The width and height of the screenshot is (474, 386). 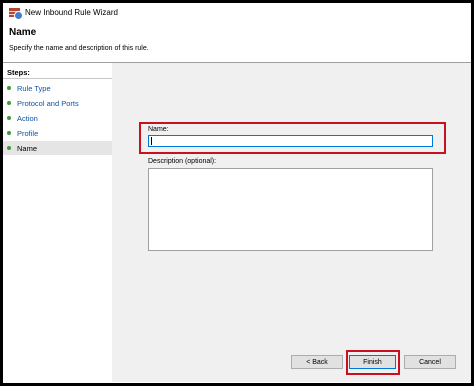 What do you see at coordinates (57, 118) in the screenshot?
I see `step-action: Action` at bounding box center [57, 118].